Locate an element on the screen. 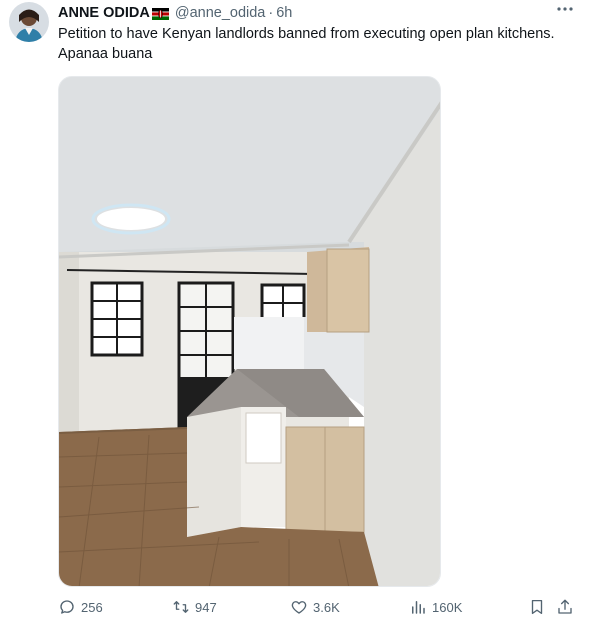 This screenshot has height=626, width=607. bookmark-button is located at coordinates (537, 609).